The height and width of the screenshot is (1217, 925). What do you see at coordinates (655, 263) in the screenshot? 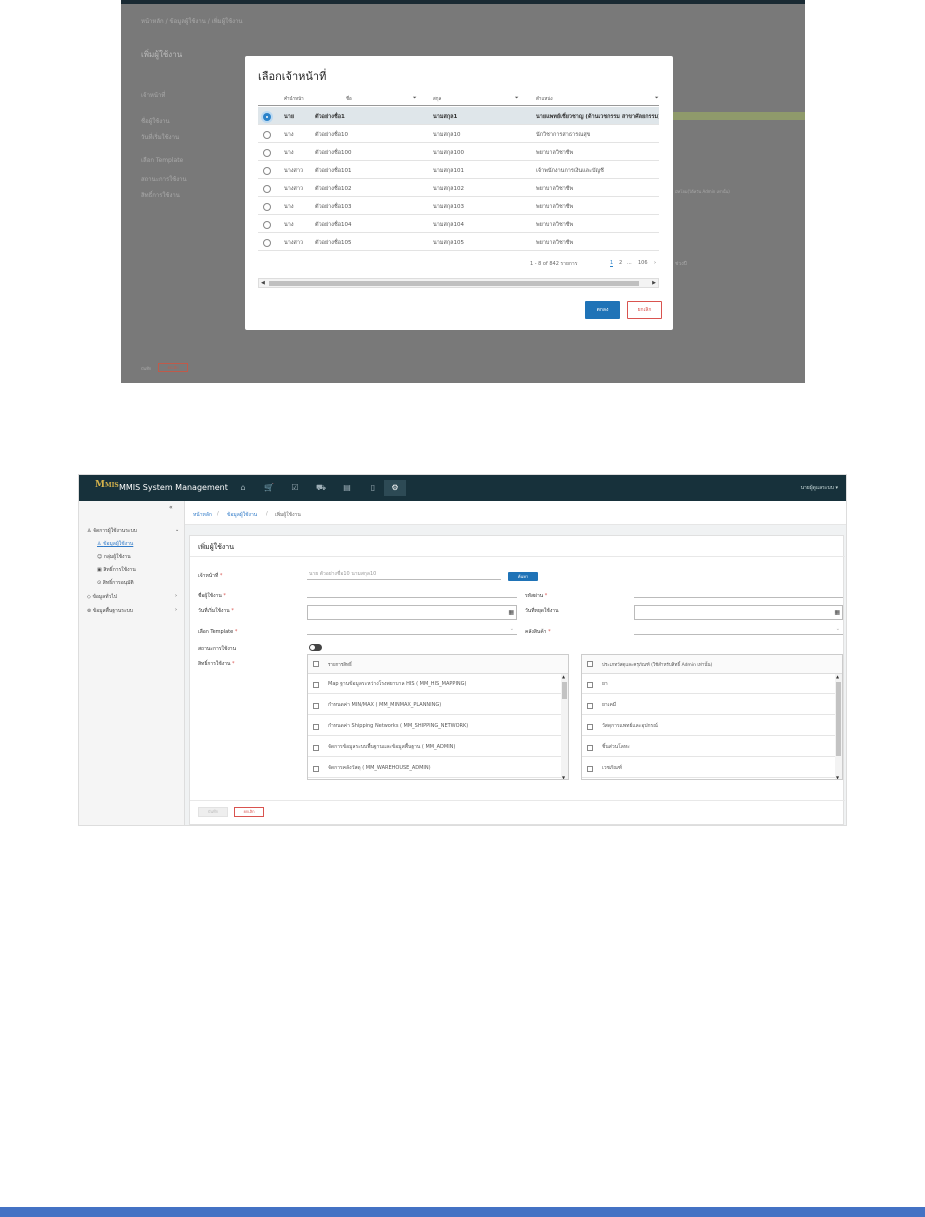
I see `pager-next: ›` at bounding box center [655, 263].